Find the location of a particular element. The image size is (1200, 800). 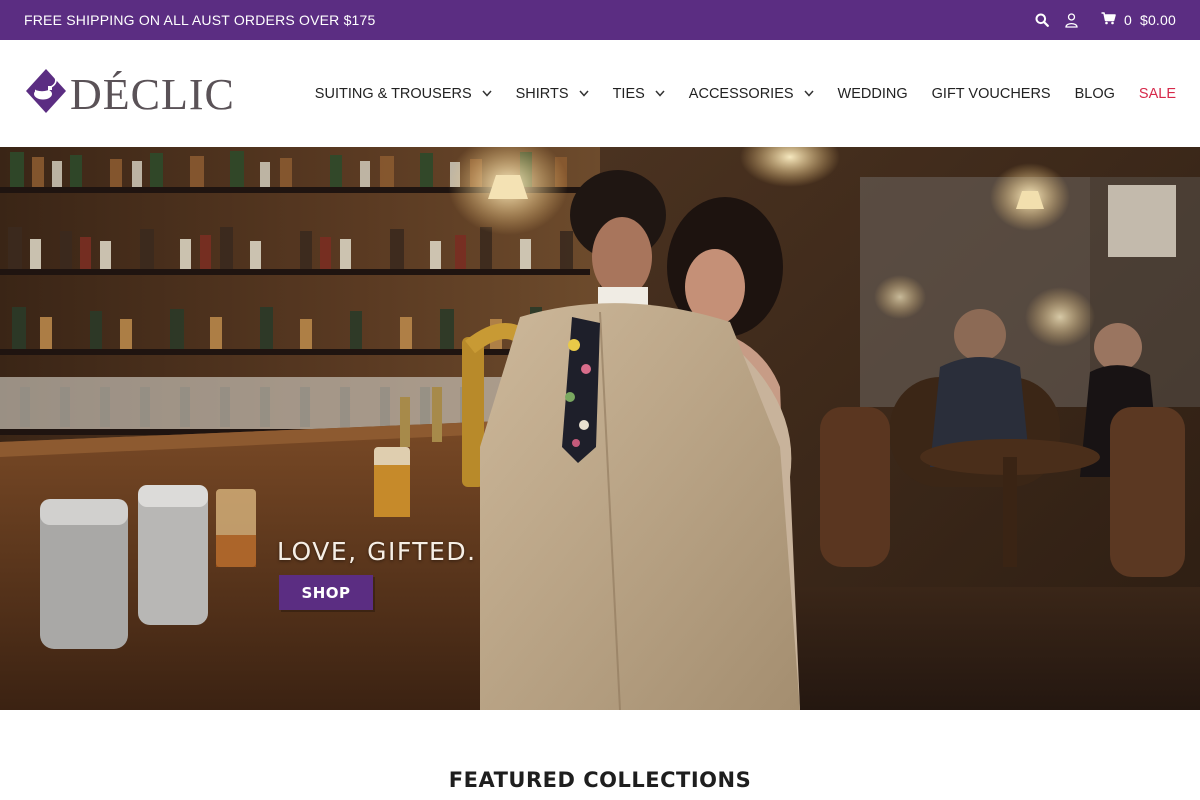

nav-item-label: ACCESSORIES is located at coordinates (741, 93).